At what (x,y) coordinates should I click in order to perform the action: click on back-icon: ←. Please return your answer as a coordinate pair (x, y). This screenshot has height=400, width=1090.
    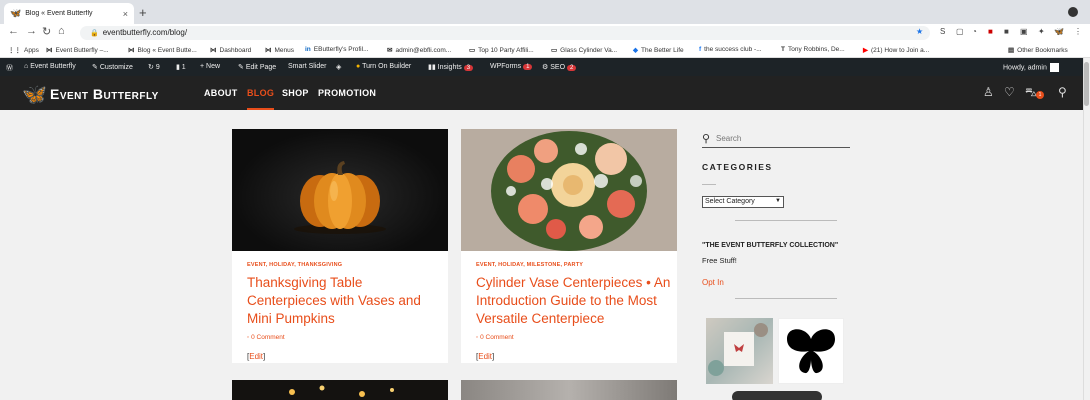
    Looking at the image, I should click on (13, 31).